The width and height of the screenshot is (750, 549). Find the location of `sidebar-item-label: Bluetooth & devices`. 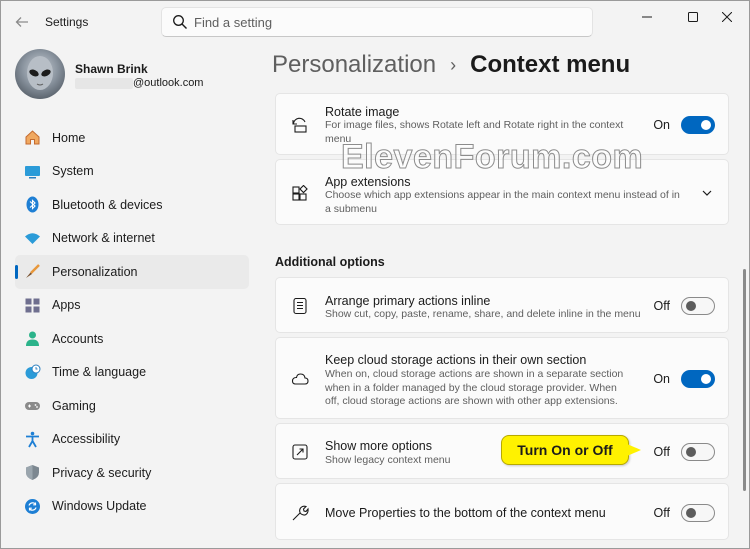

sidebar-item-label: Bluetooth & devices is located at coordinates (107, 204).